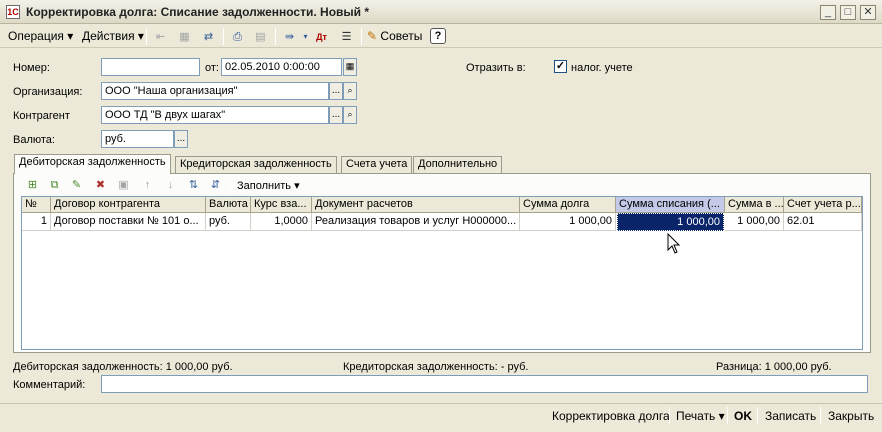 The width and height of the screenshot is (882, 432). What do you see at coordinates (696, 416) in the screenshot?
I see `print-menu-label: Печать` at bounding box center [696, 416].